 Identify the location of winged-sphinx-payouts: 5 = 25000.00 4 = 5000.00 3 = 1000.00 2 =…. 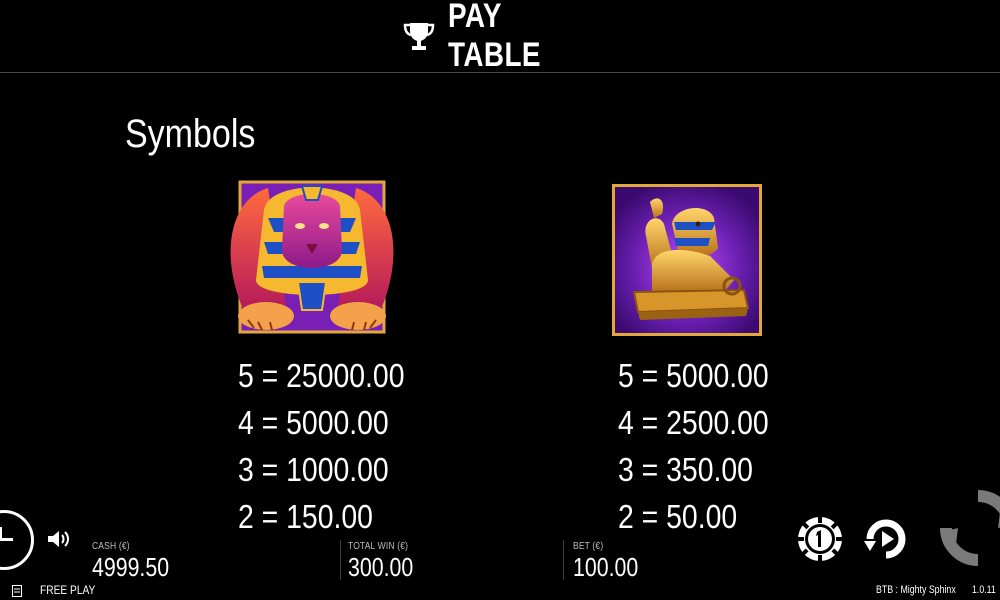
(335, 446).